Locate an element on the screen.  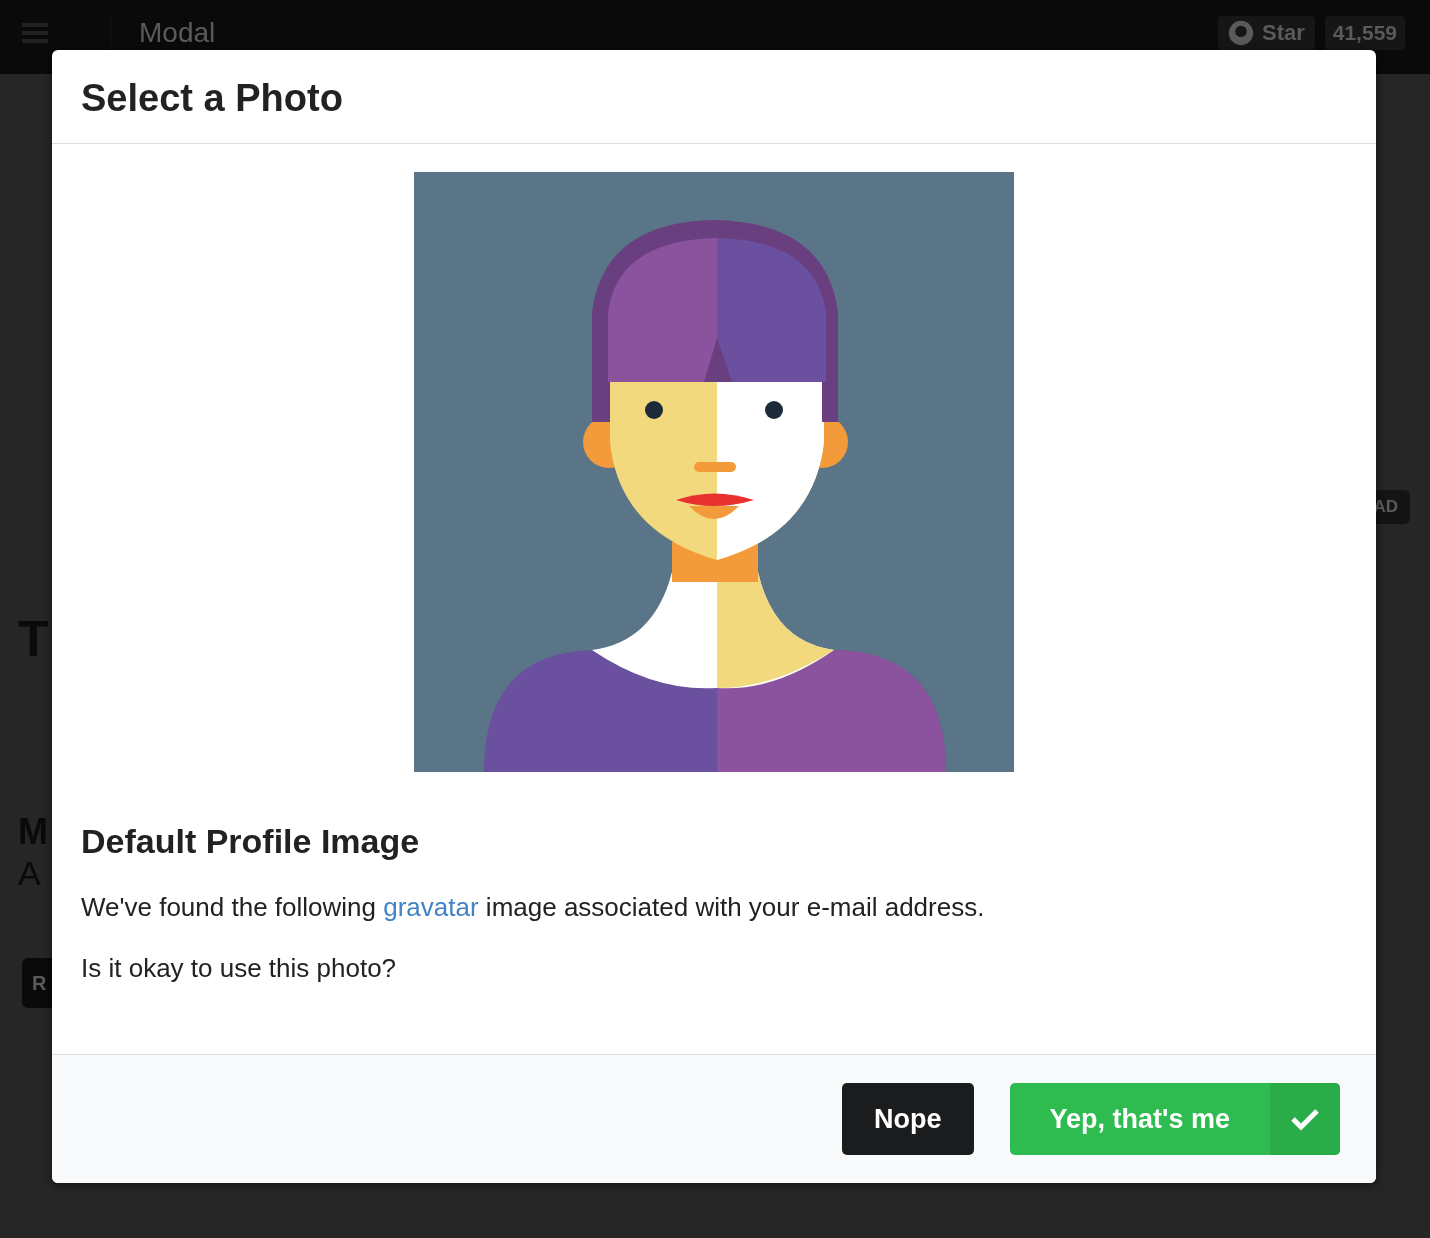
page-title: Modal is located at coordinates (163, 33).